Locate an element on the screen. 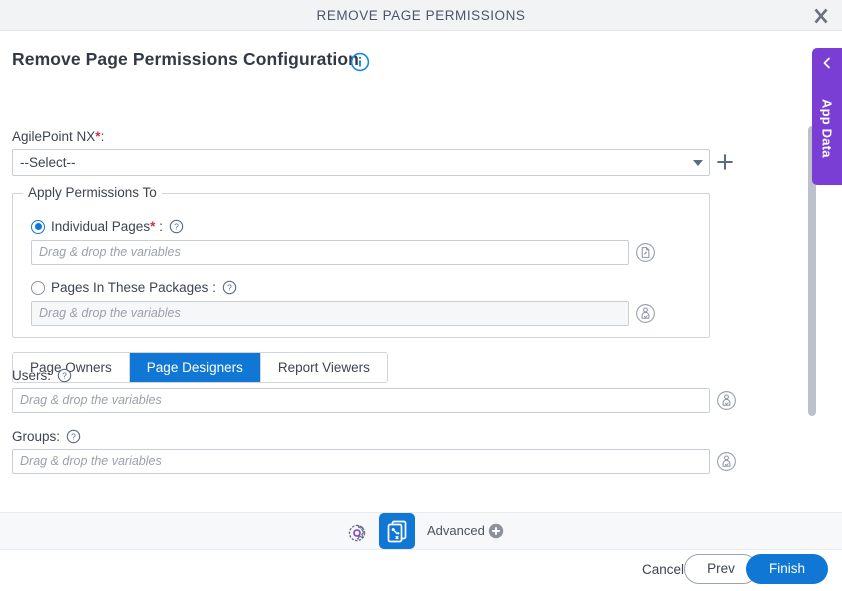  dialog-titlebar: REMOVE PAGE PERMISSIONS is located at coordinates (421, 15).